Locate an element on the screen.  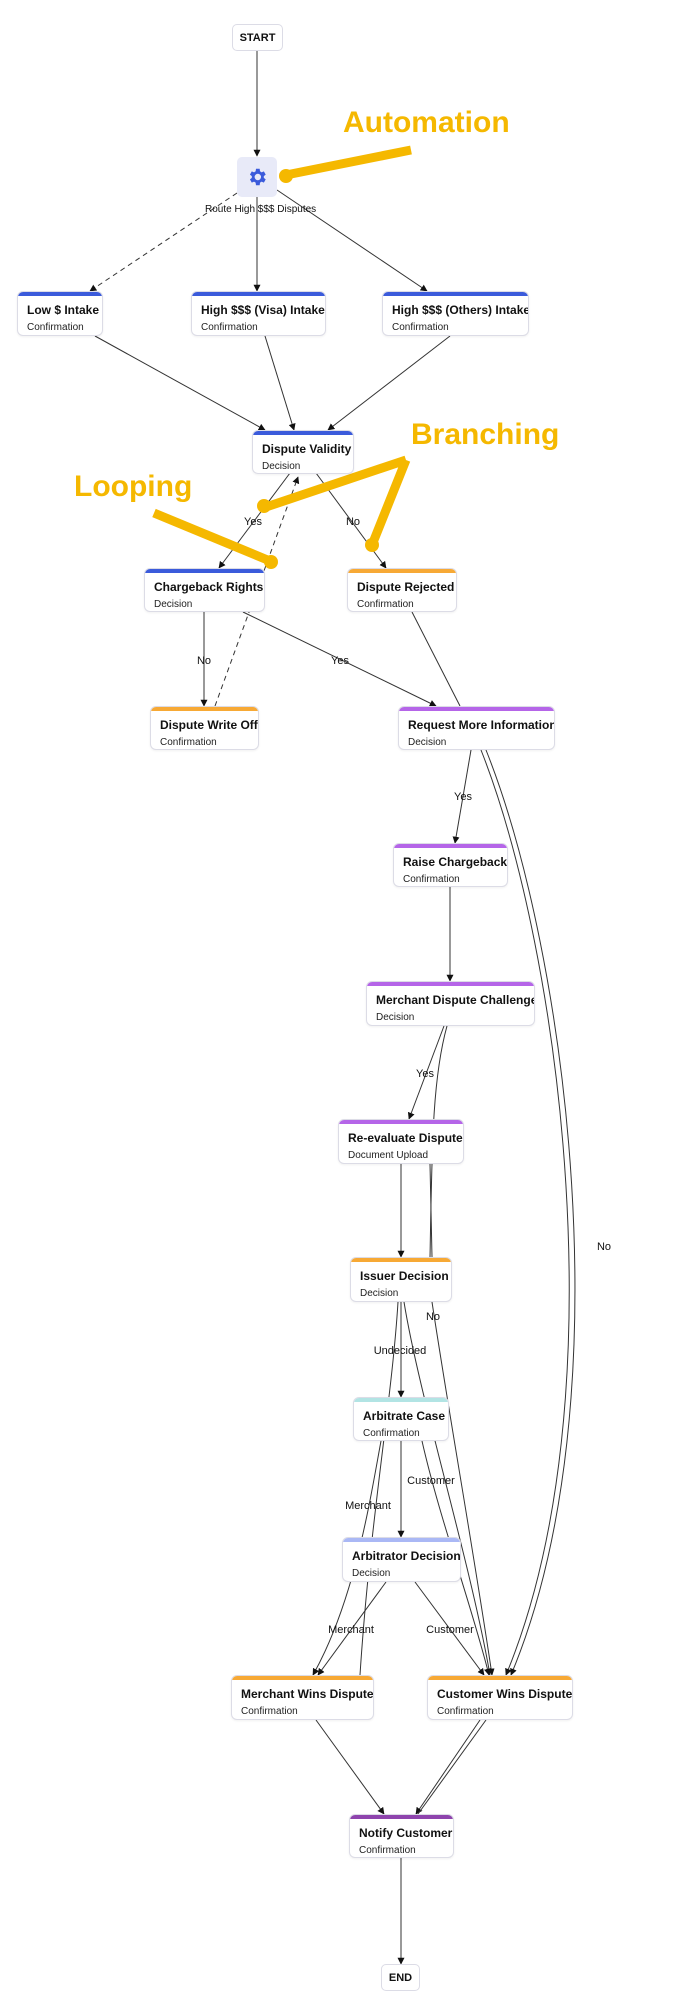
edge-label-rmi-yes: Yes is located at coordinates (463, 797).